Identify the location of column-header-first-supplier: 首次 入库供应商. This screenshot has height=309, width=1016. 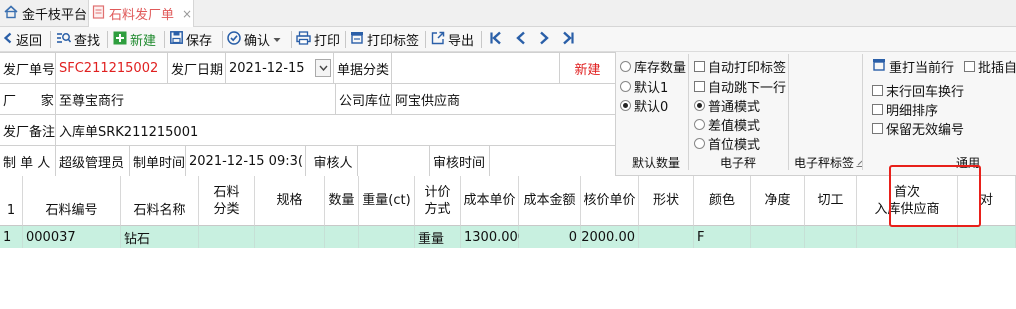
(907, 201).